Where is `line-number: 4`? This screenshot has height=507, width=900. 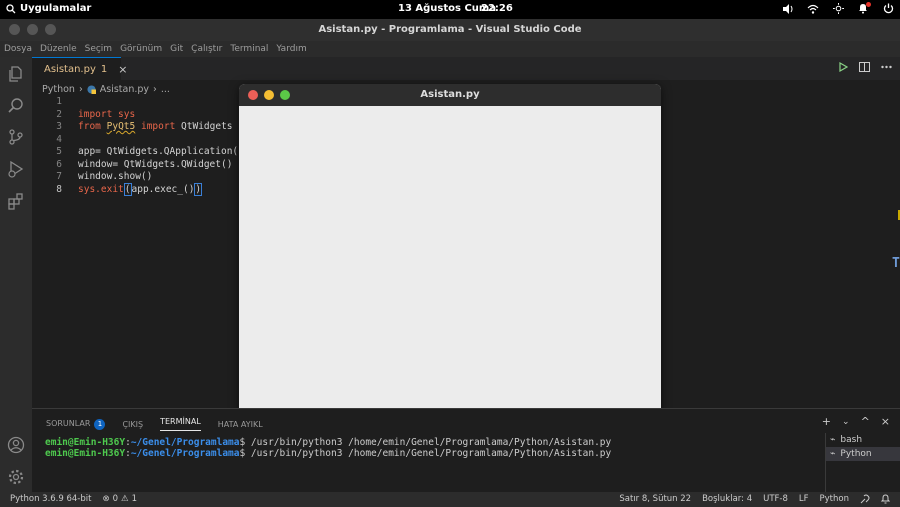 line-number: 4 is located at coordinates (59, 139).